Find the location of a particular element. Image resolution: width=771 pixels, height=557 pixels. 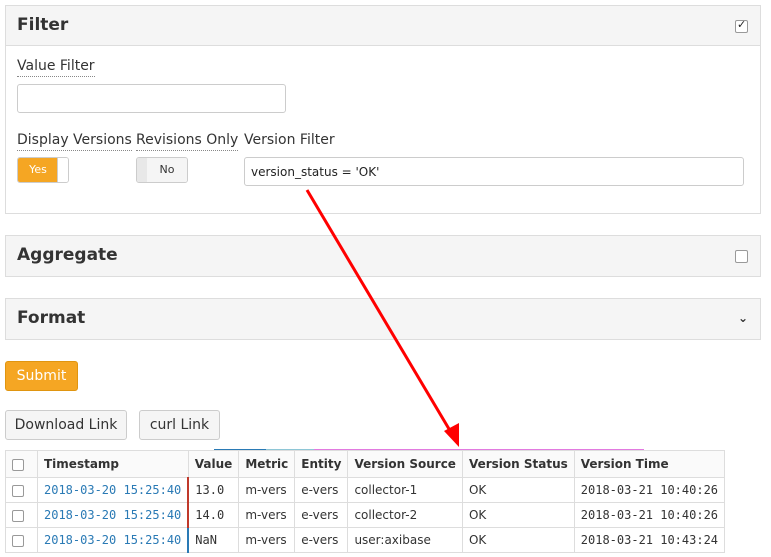

aggregate-panel-header: Aggregate is located at coordinates (383, 256).